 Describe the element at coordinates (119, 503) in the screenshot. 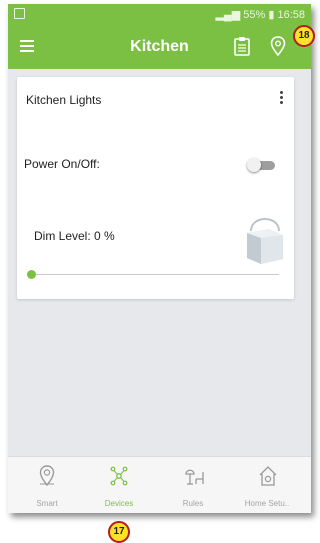

I see `nav-label: Devices` at that location.